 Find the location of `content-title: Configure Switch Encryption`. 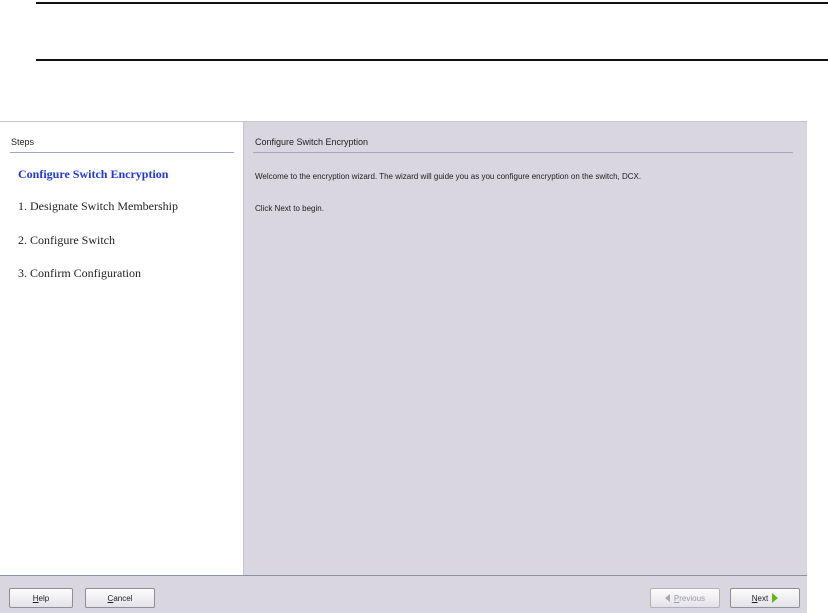

content-title: Configure Switch Encryption is located at coordinates (312, 142).